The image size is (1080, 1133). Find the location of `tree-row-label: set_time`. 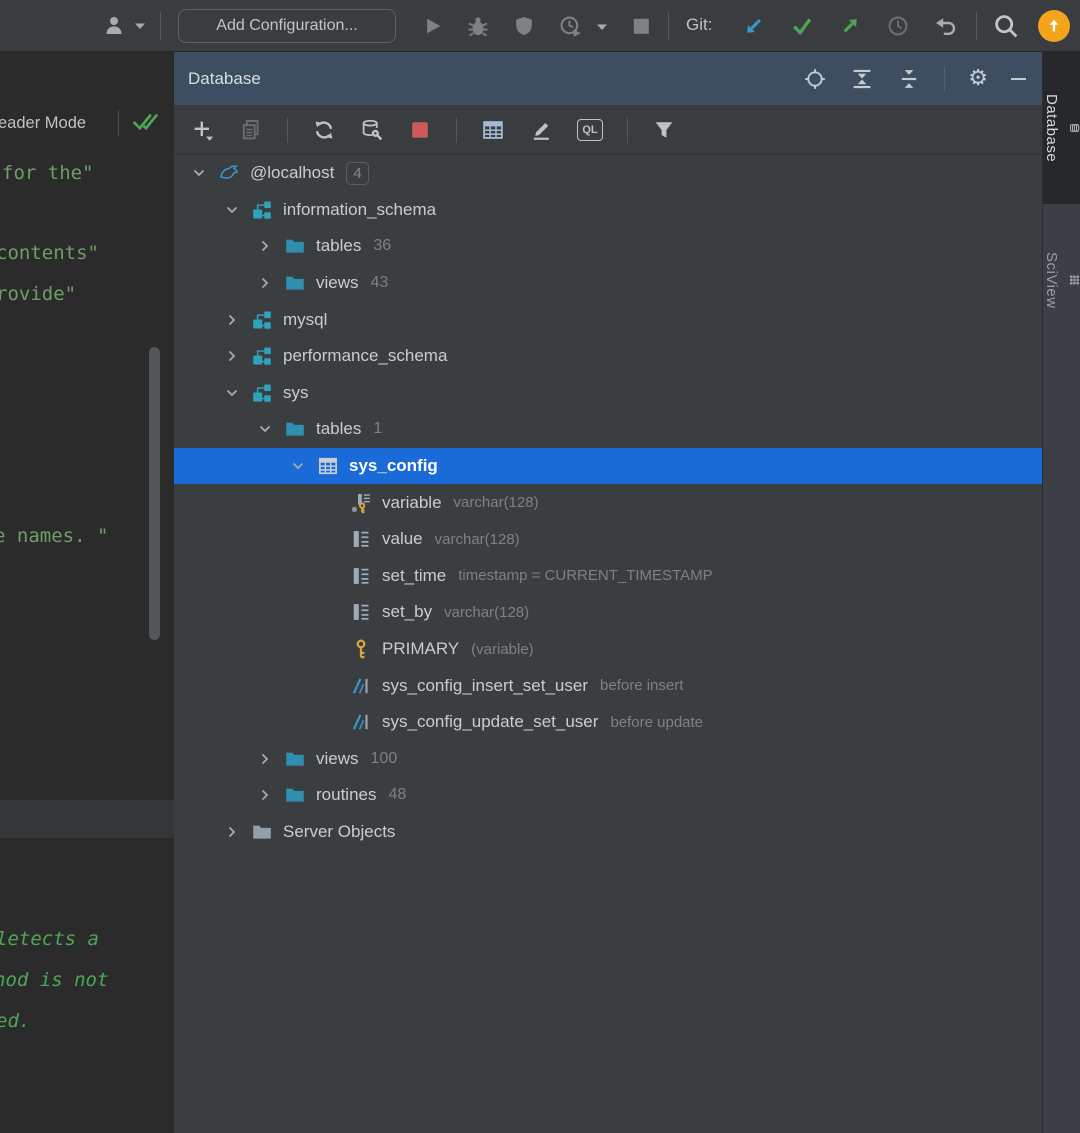

tree-row-label: set_time is located at coordinates (414, 575).